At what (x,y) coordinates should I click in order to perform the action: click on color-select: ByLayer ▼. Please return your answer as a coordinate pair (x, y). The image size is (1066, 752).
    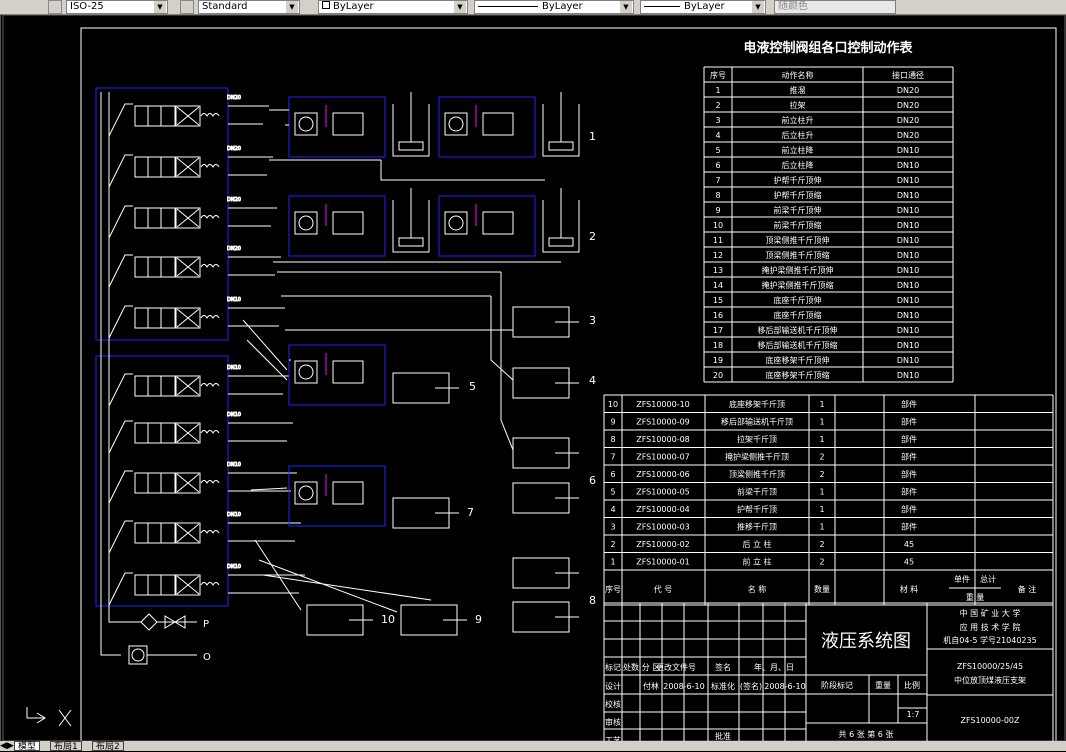
    Looking at the image, I should click on (393, 7).